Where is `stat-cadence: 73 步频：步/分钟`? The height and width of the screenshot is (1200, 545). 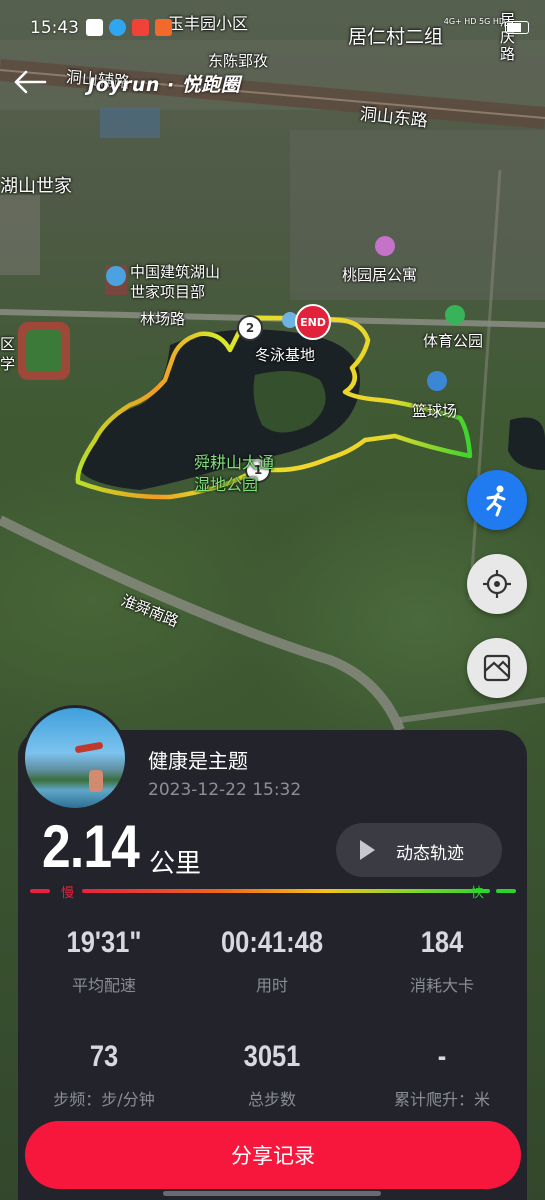
stat-cadence: 73 步频：步/分钟 is located at coordinates (104, 1075).